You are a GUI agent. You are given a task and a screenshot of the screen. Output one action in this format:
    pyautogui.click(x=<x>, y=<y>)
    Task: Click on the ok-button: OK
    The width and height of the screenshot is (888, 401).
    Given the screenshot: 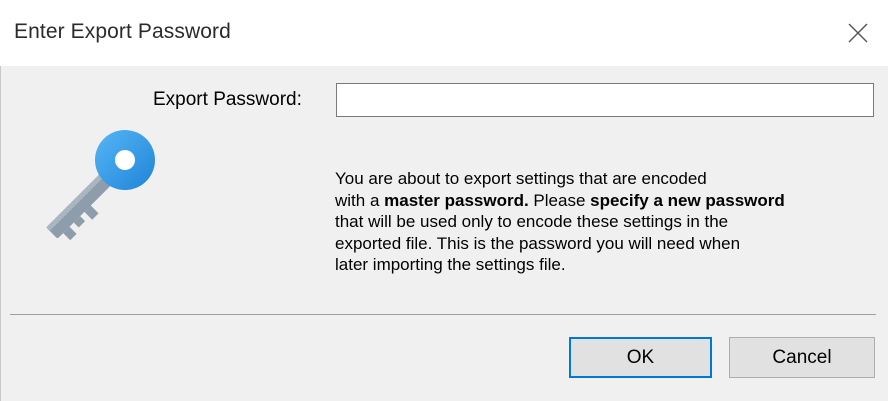 What is the action you would take?
    pyautogui.click(x=640, y=357)
    